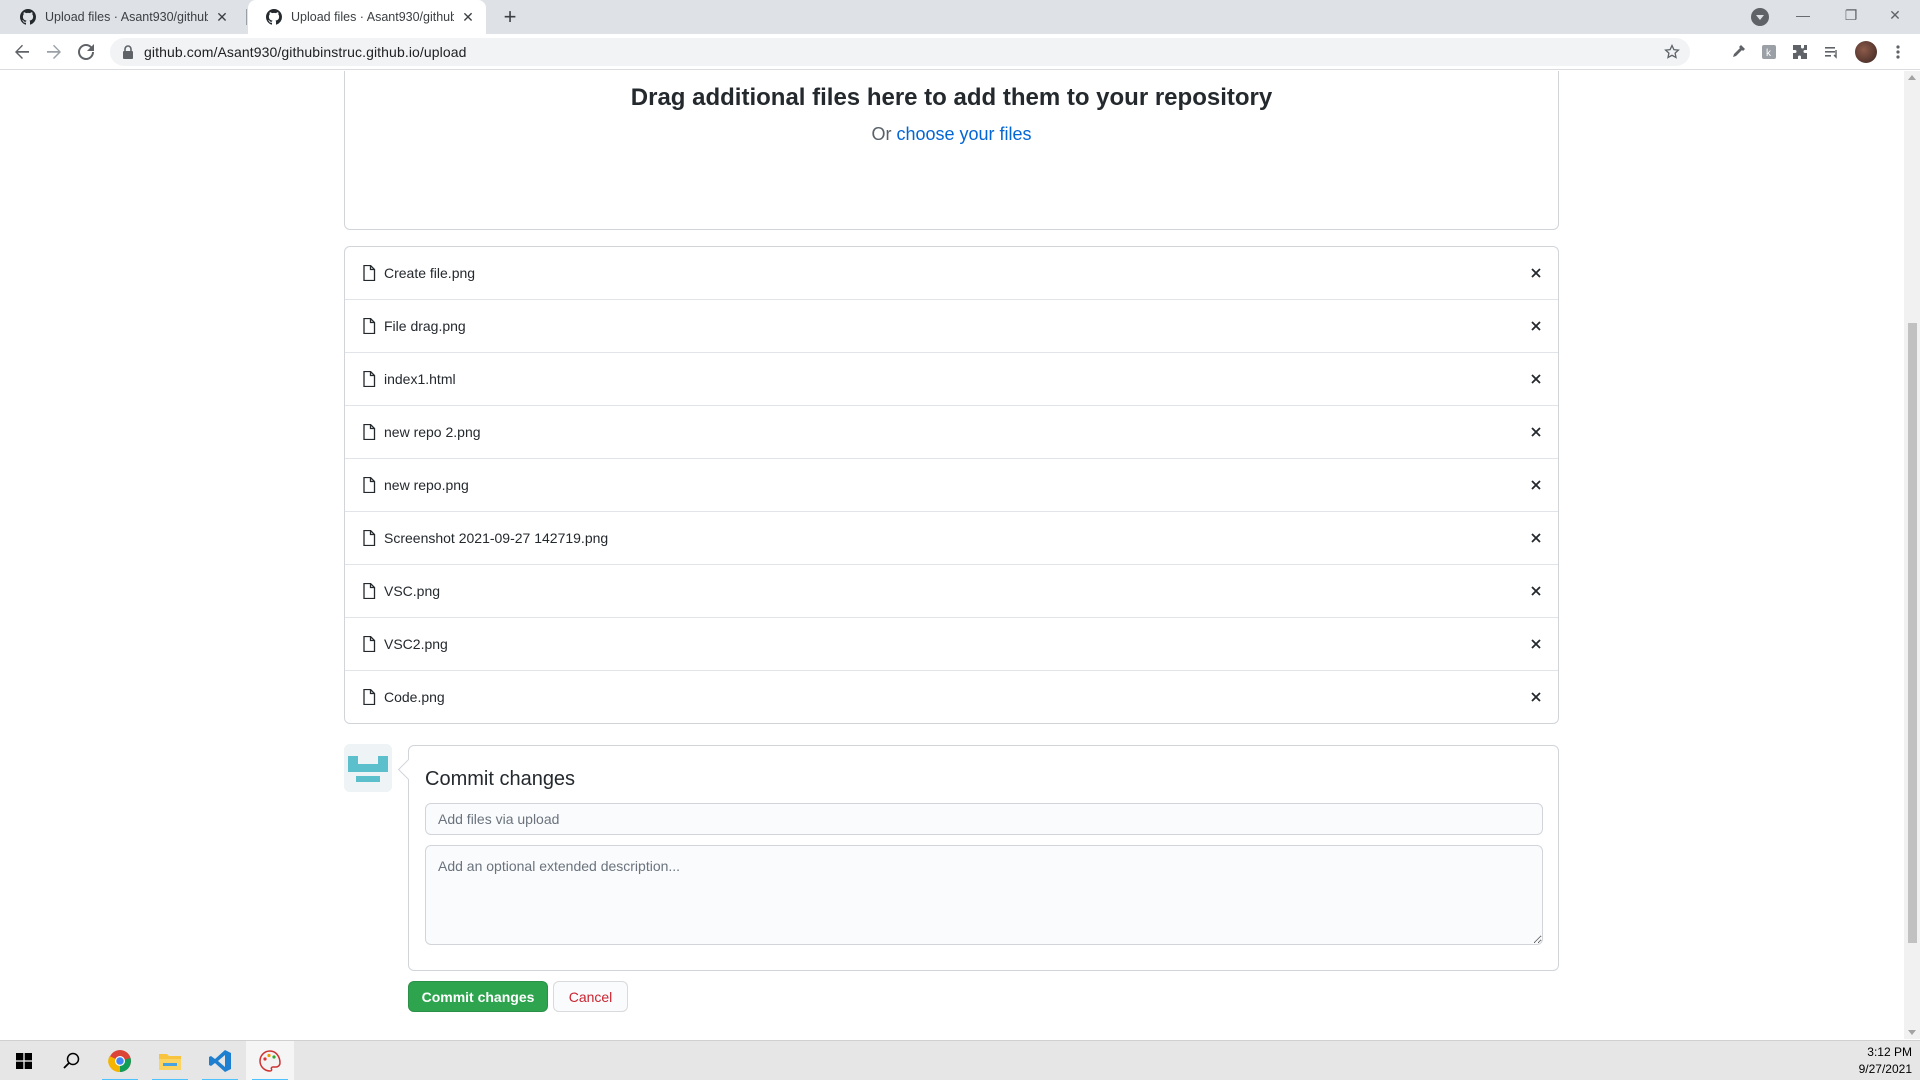  I want to click on scroll-up-icon, so click(1912, 77).